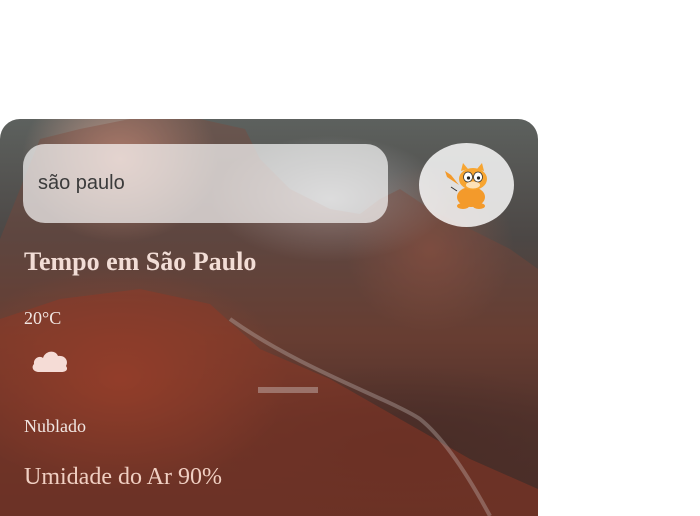  What do you see at coordinates (55, 426) in the screenshot?
I see `weather-description: Nublado` at bounding box center [55, 426].